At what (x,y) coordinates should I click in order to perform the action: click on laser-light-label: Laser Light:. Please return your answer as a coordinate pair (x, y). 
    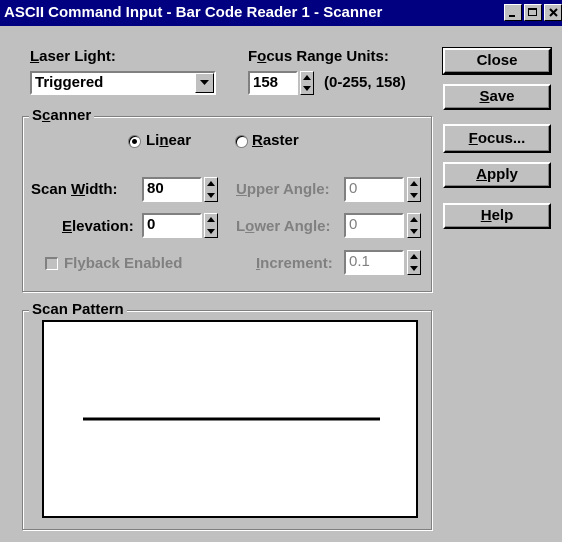
    Looking at the image, I should click on (73, 56).